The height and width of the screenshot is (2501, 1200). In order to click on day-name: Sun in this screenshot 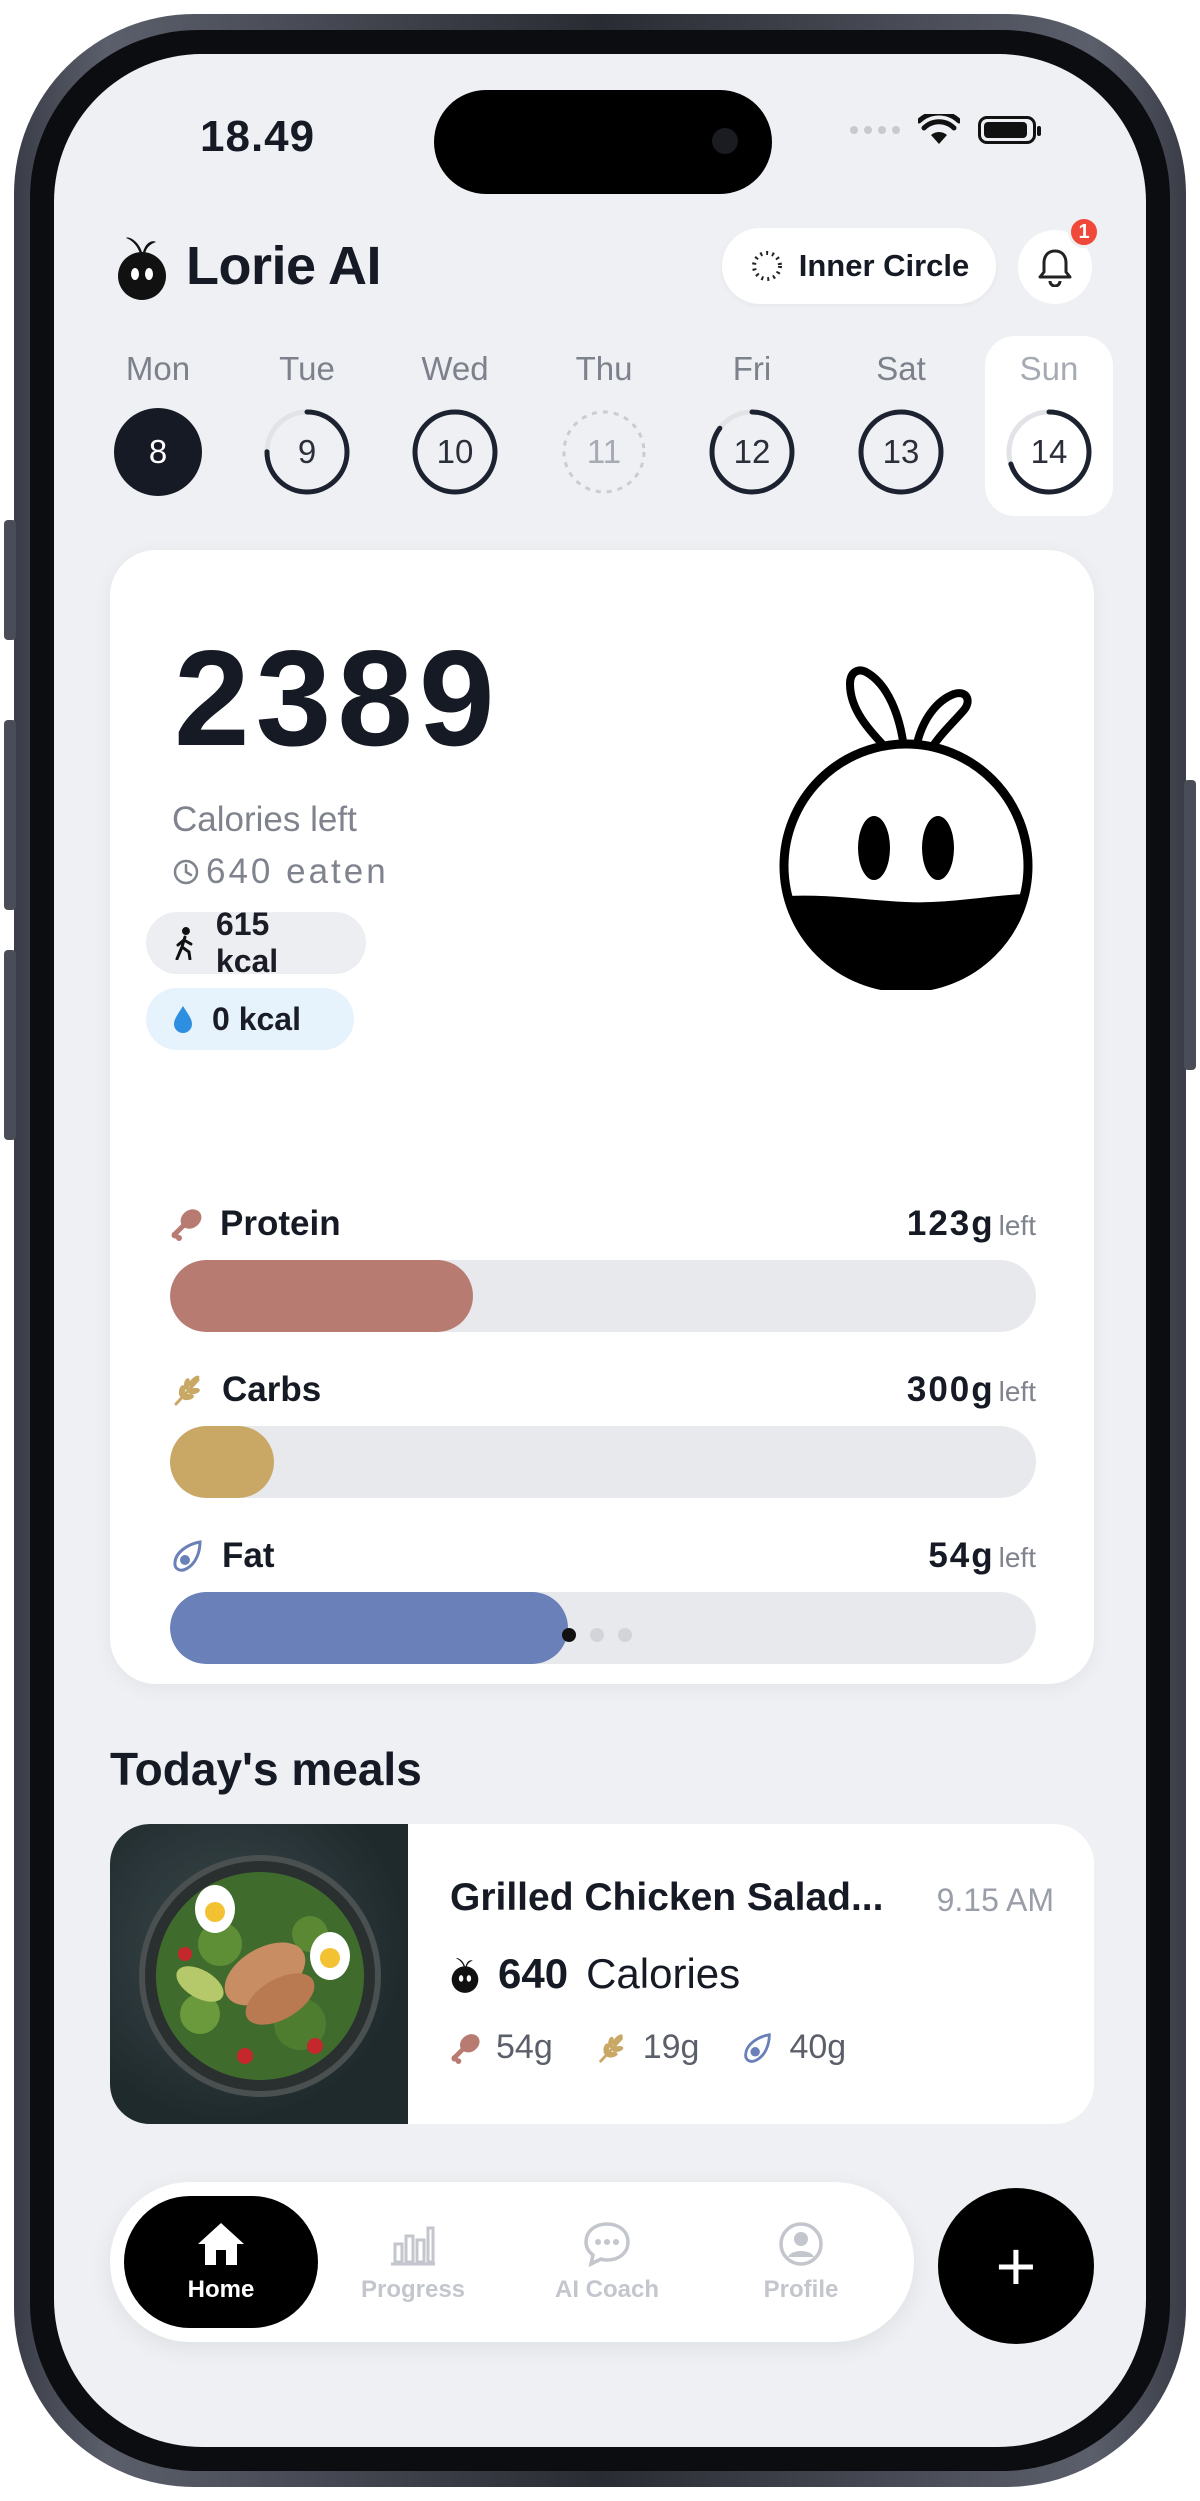, I will do `click(1049, 368)`.